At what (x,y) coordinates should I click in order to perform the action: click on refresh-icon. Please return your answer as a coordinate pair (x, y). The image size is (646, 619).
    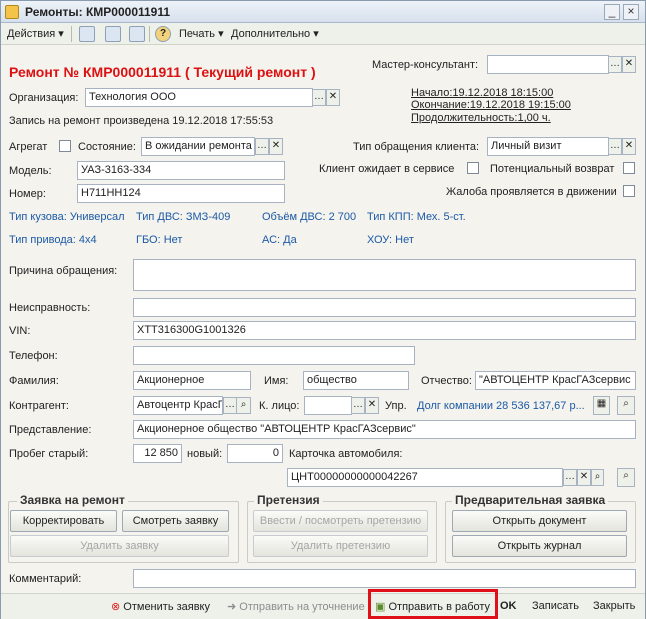
    Looking at the image, I should click on (137, 34).